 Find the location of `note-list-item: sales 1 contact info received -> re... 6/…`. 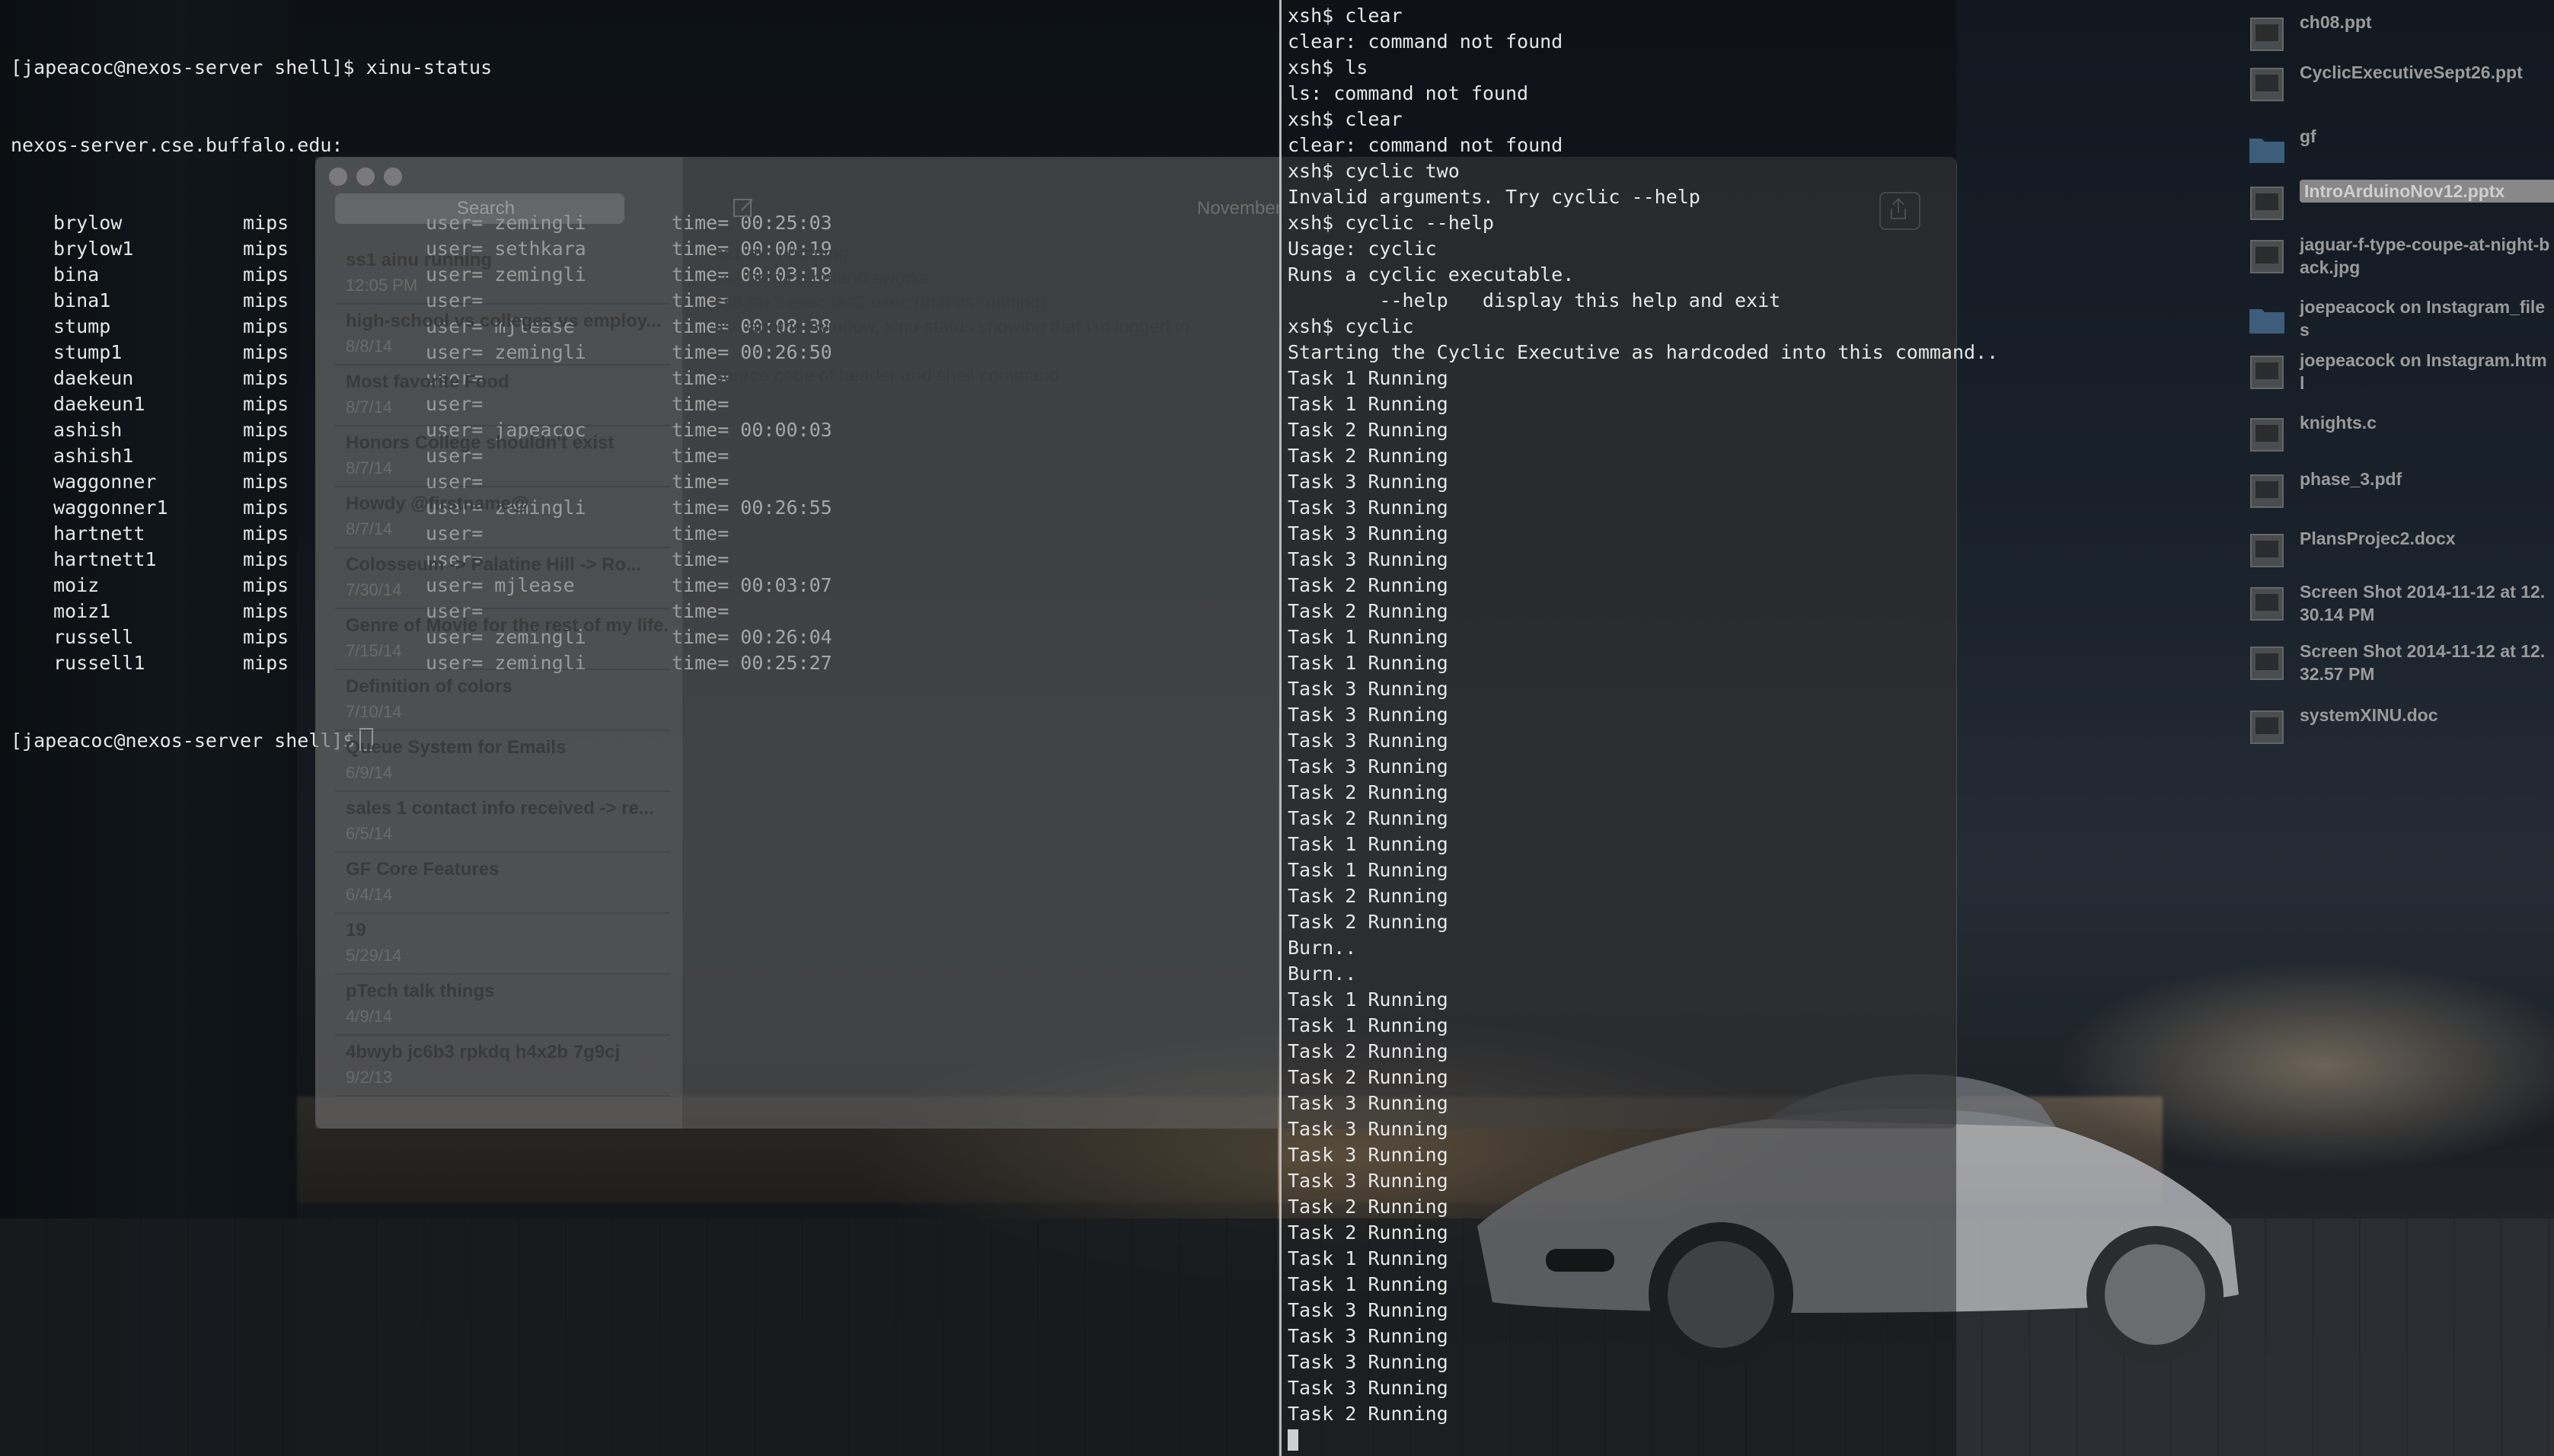

note-list-item: sales 1 contact info received -> re... 6/… is located at coordinates (503, 821).